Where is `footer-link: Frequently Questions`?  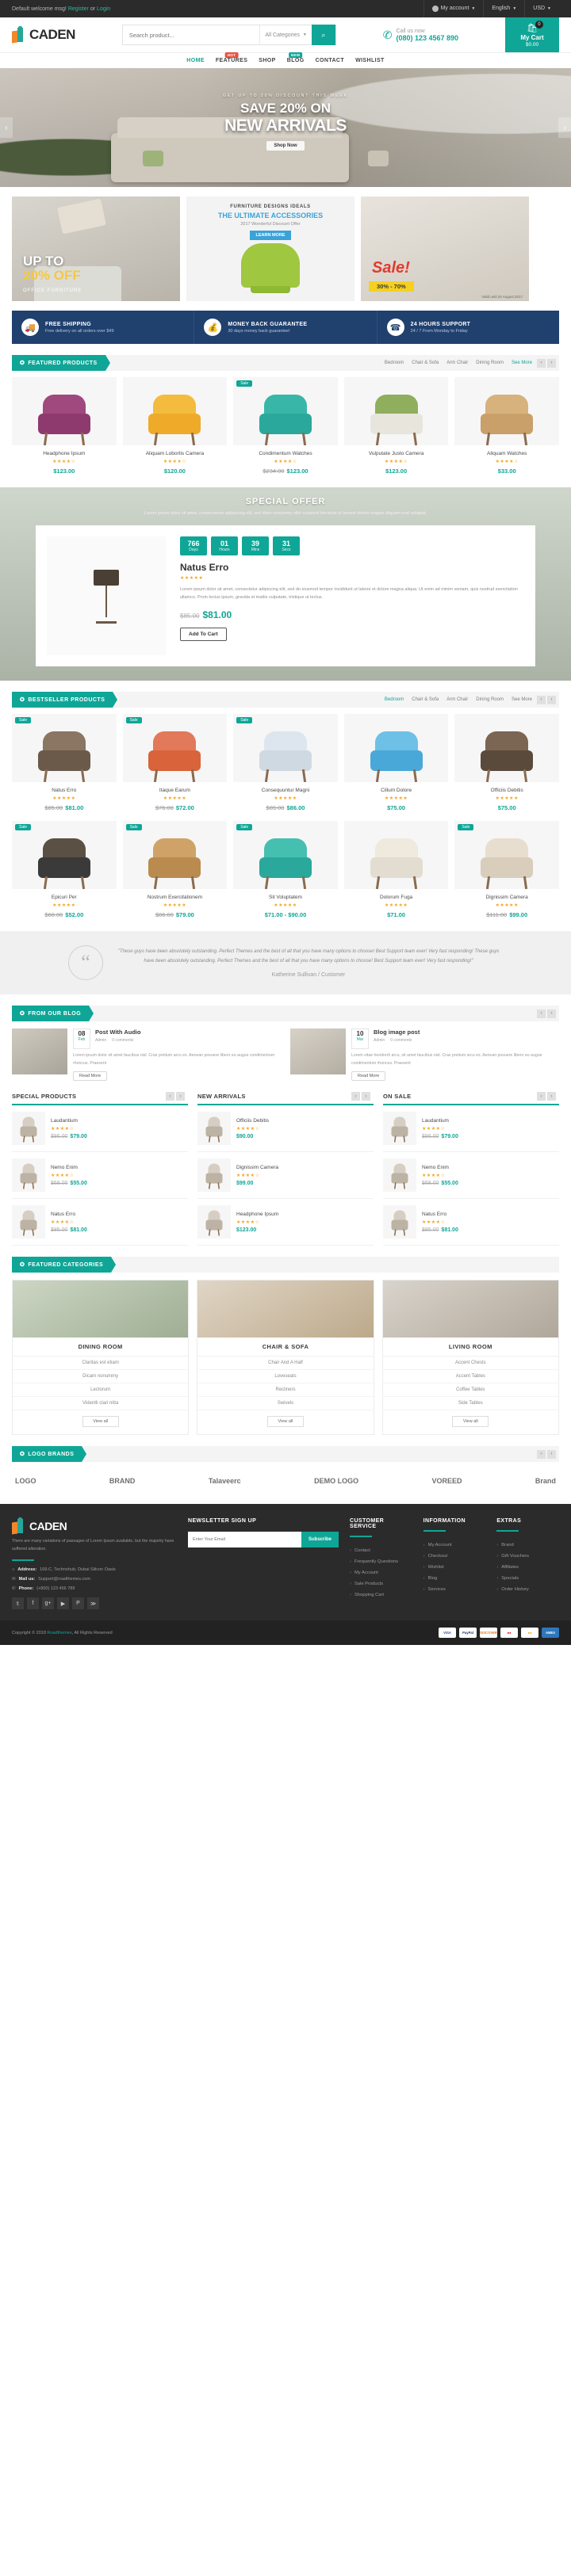 footer-link: Frequently Questions is located at coordinates (381, 1561).